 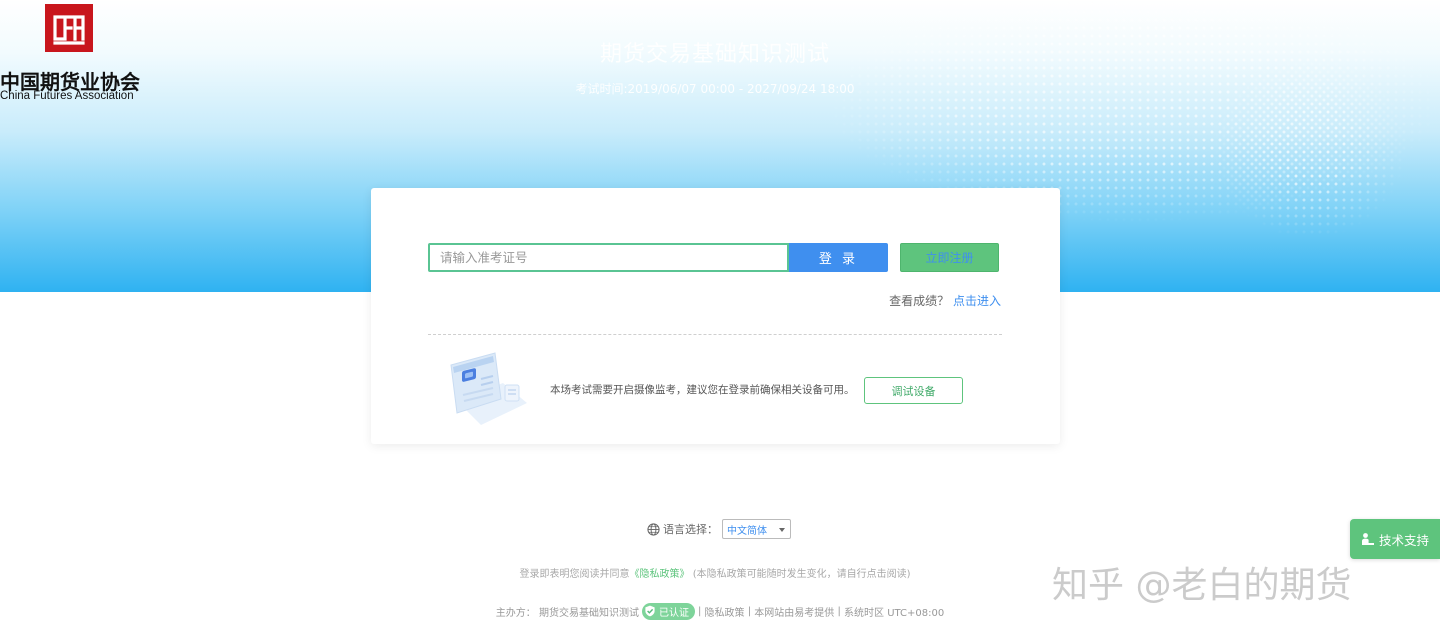 What do you see at coordinates (714, 54) in the screenshot?
I see `exam-title: 期货交易基础知识测试` at bounding box center [714, 54].